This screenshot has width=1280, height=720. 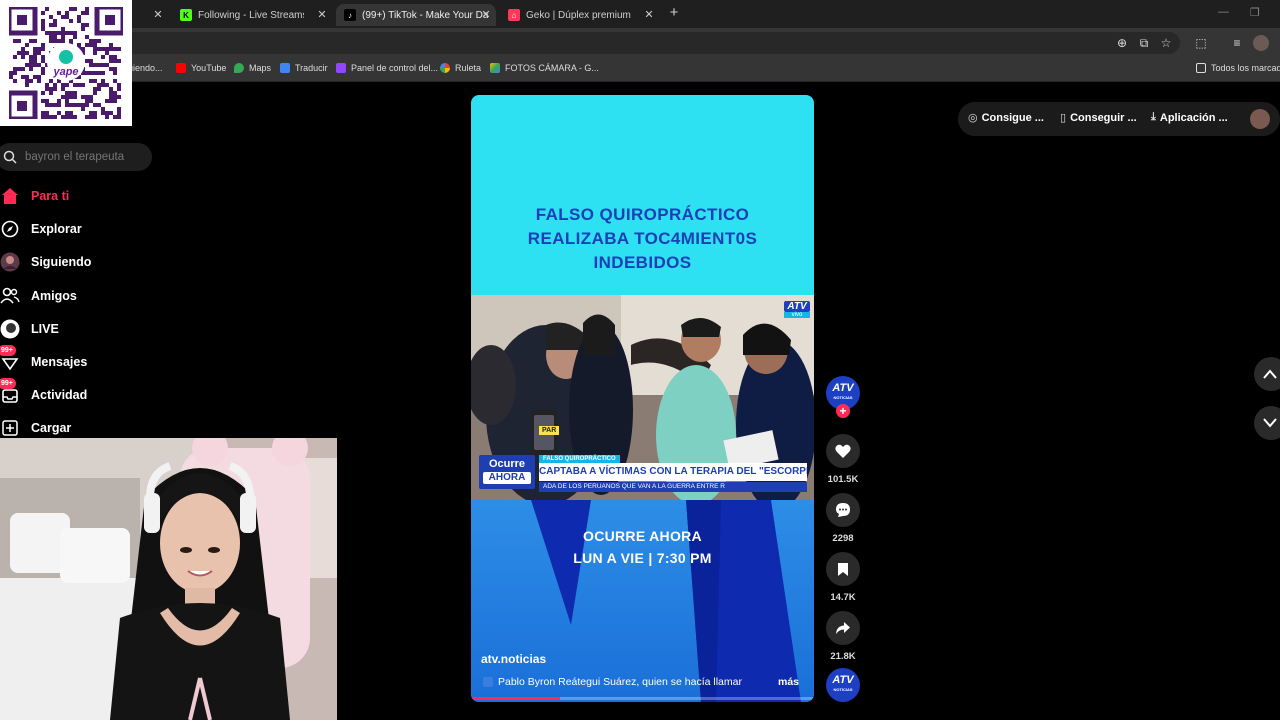 I want to click on search-bar, so click(x=76, y=157).